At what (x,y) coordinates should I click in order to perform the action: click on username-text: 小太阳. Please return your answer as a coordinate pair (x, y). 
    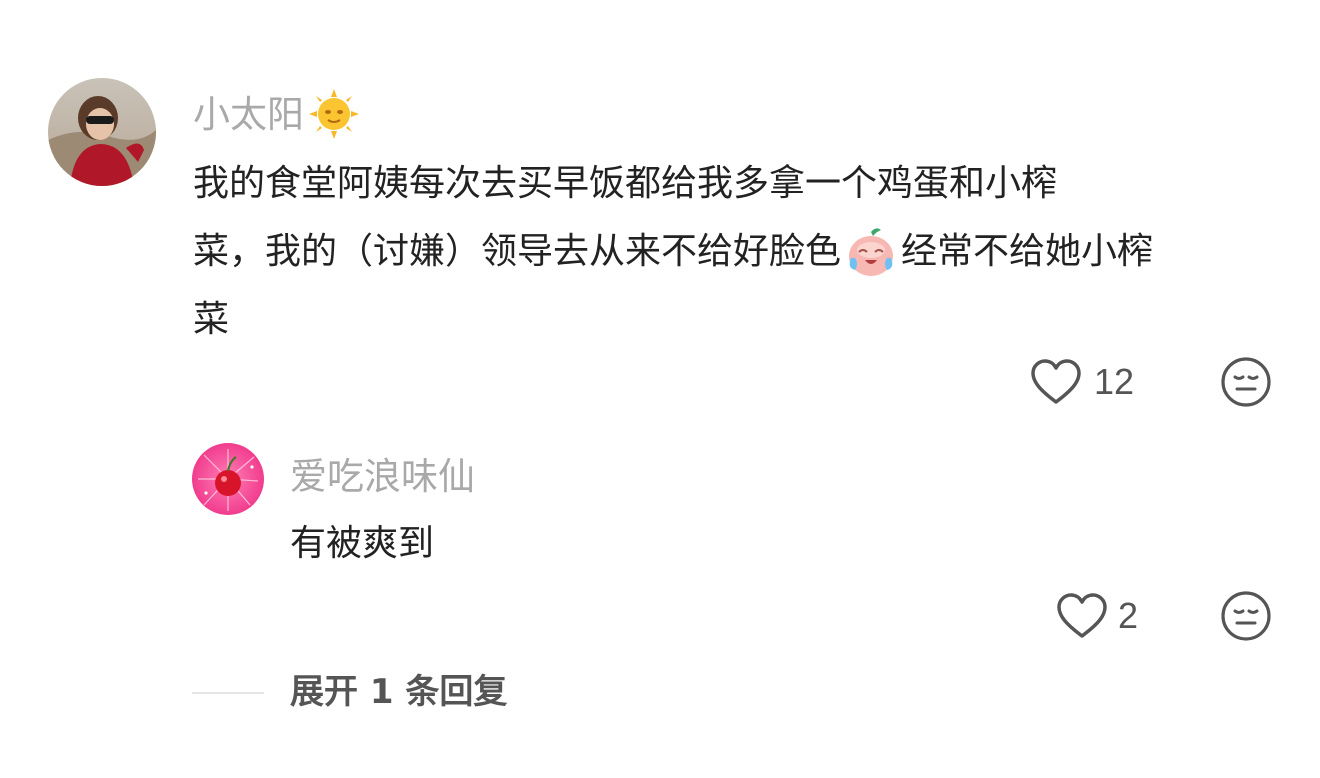
    Looking at the image, I should click on (248, 114).